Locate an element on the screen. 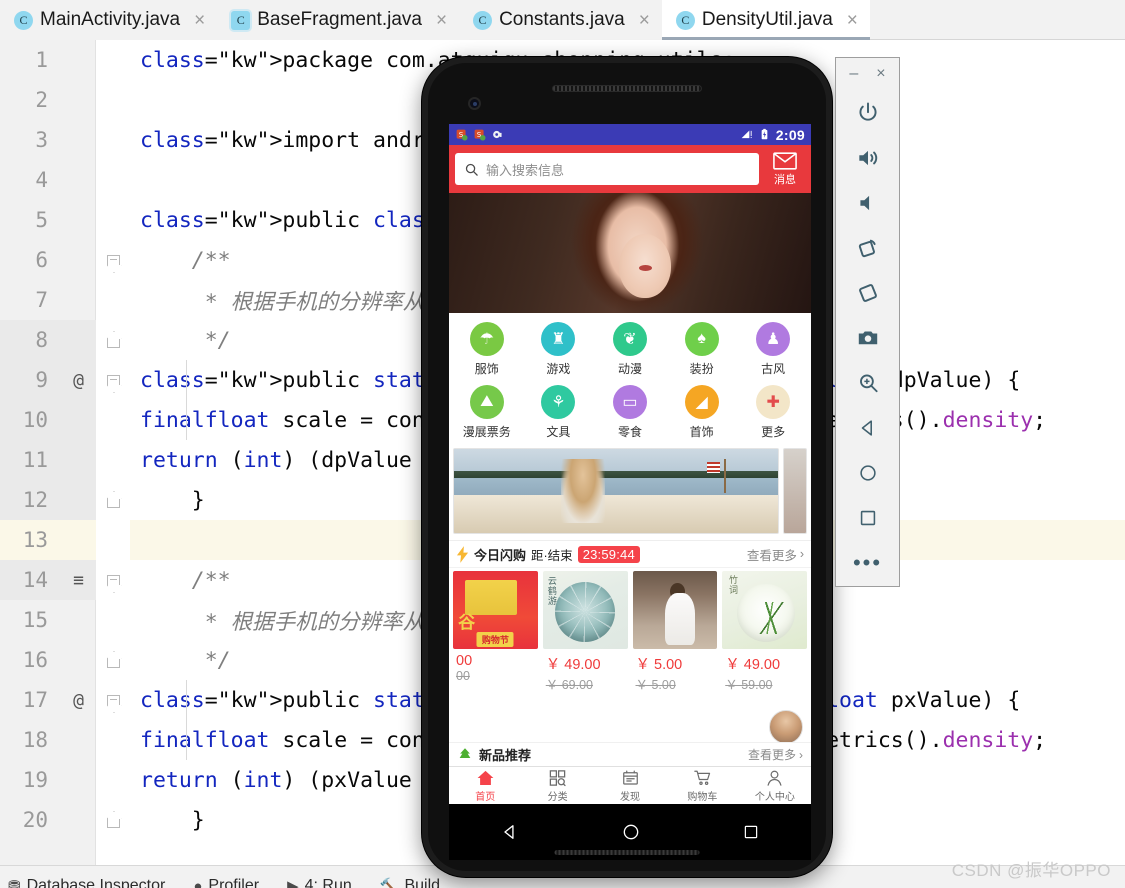 This screenshot has width=1125, height=888. app-tab-discover: 发现 is located at coordinates (630, 786).